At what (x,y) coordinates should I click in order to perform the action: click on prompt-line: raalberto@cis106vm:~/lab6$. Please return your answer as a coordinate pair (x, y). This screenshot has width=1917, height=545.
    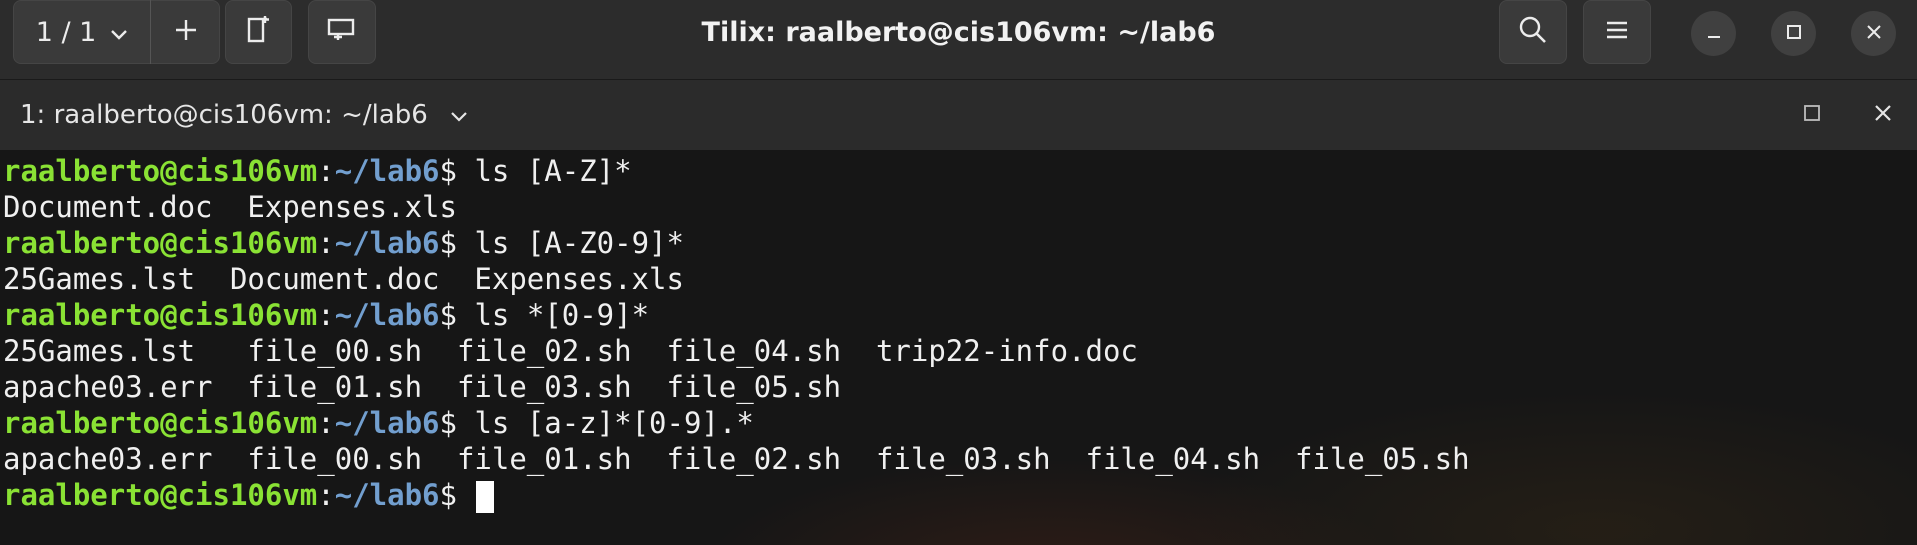
    Looking at the image, I should click on (249, 495).